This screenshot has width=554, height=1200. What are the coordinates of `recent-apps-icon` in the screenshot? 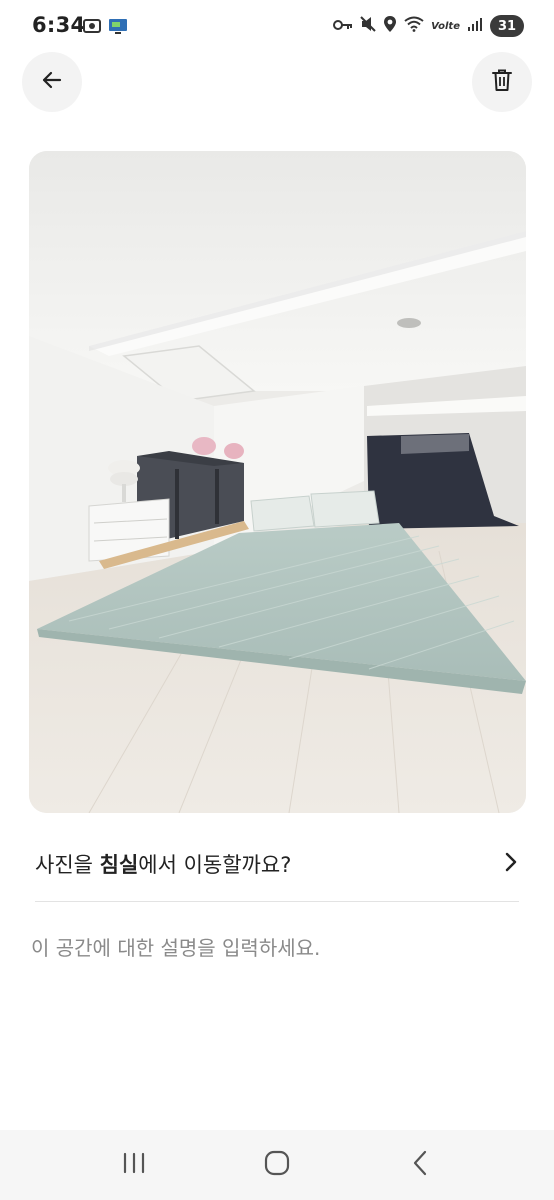 It's located at (134, 1165).